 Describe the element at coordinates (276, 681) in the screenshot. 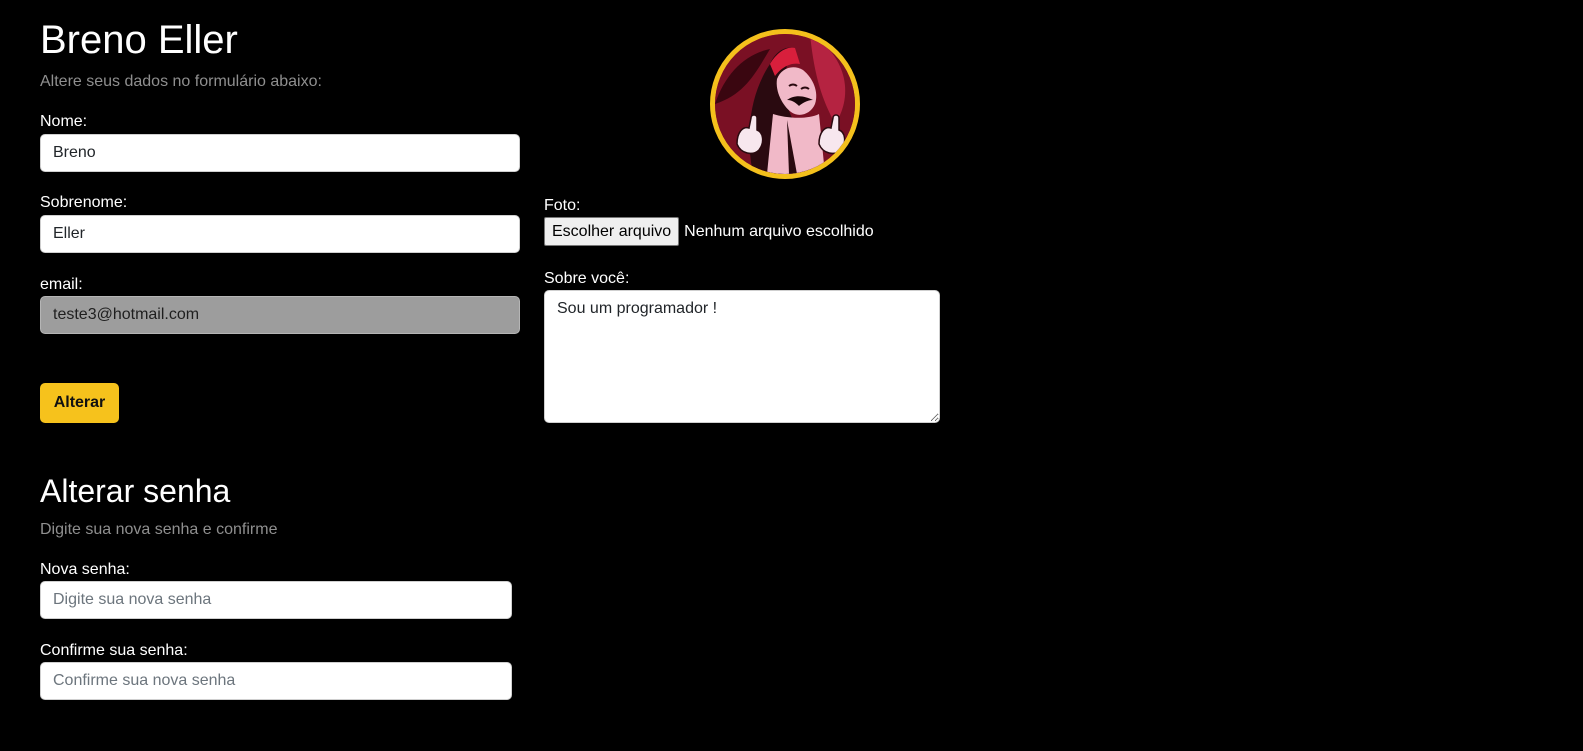

I see `confirme-senha-input` at that location.